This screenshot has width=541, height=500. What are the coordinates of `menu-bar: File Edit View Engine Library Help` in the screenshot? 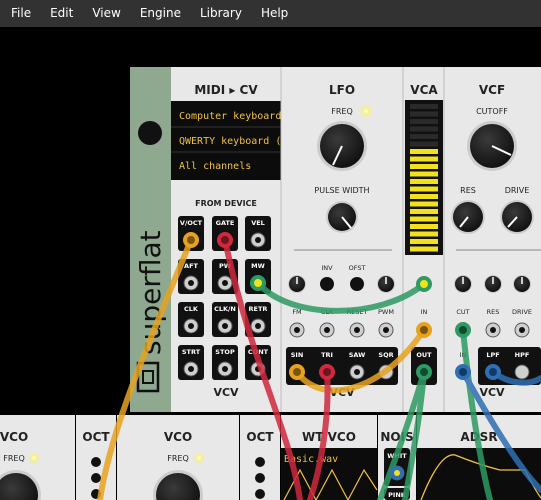 It's located at (270, 13).